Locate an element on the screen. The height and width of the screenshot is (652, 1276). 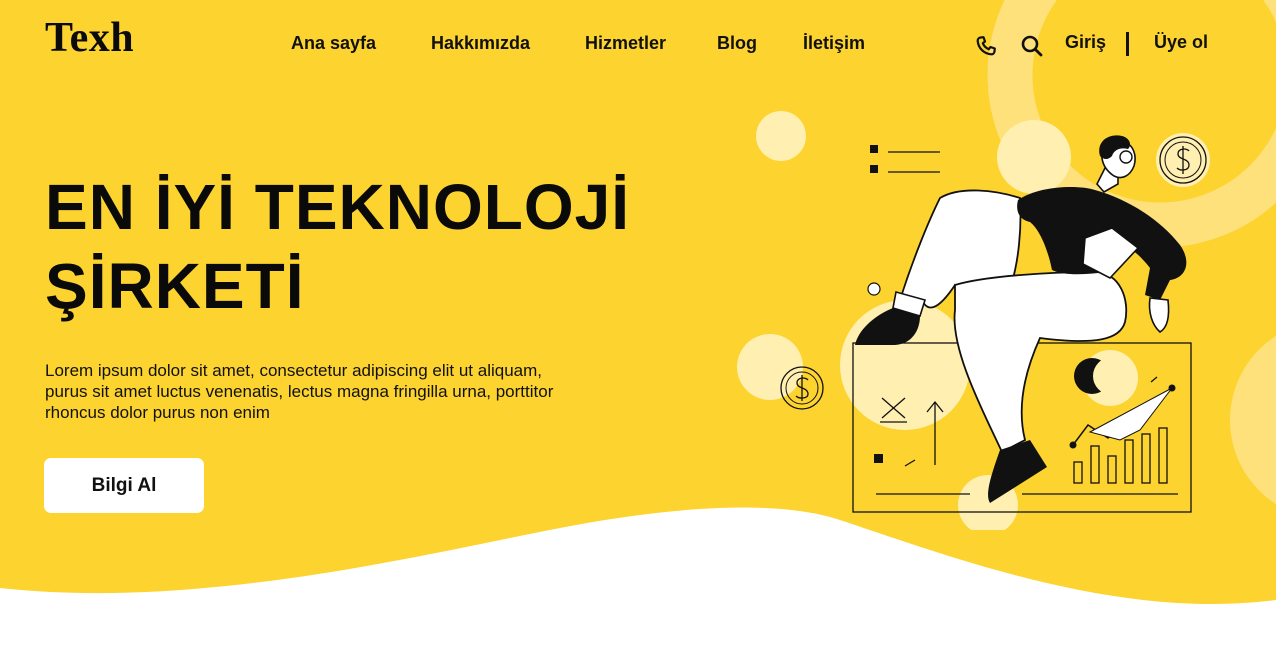
nav-item-home: Ana sayfa is located at coordinates (333, 43).